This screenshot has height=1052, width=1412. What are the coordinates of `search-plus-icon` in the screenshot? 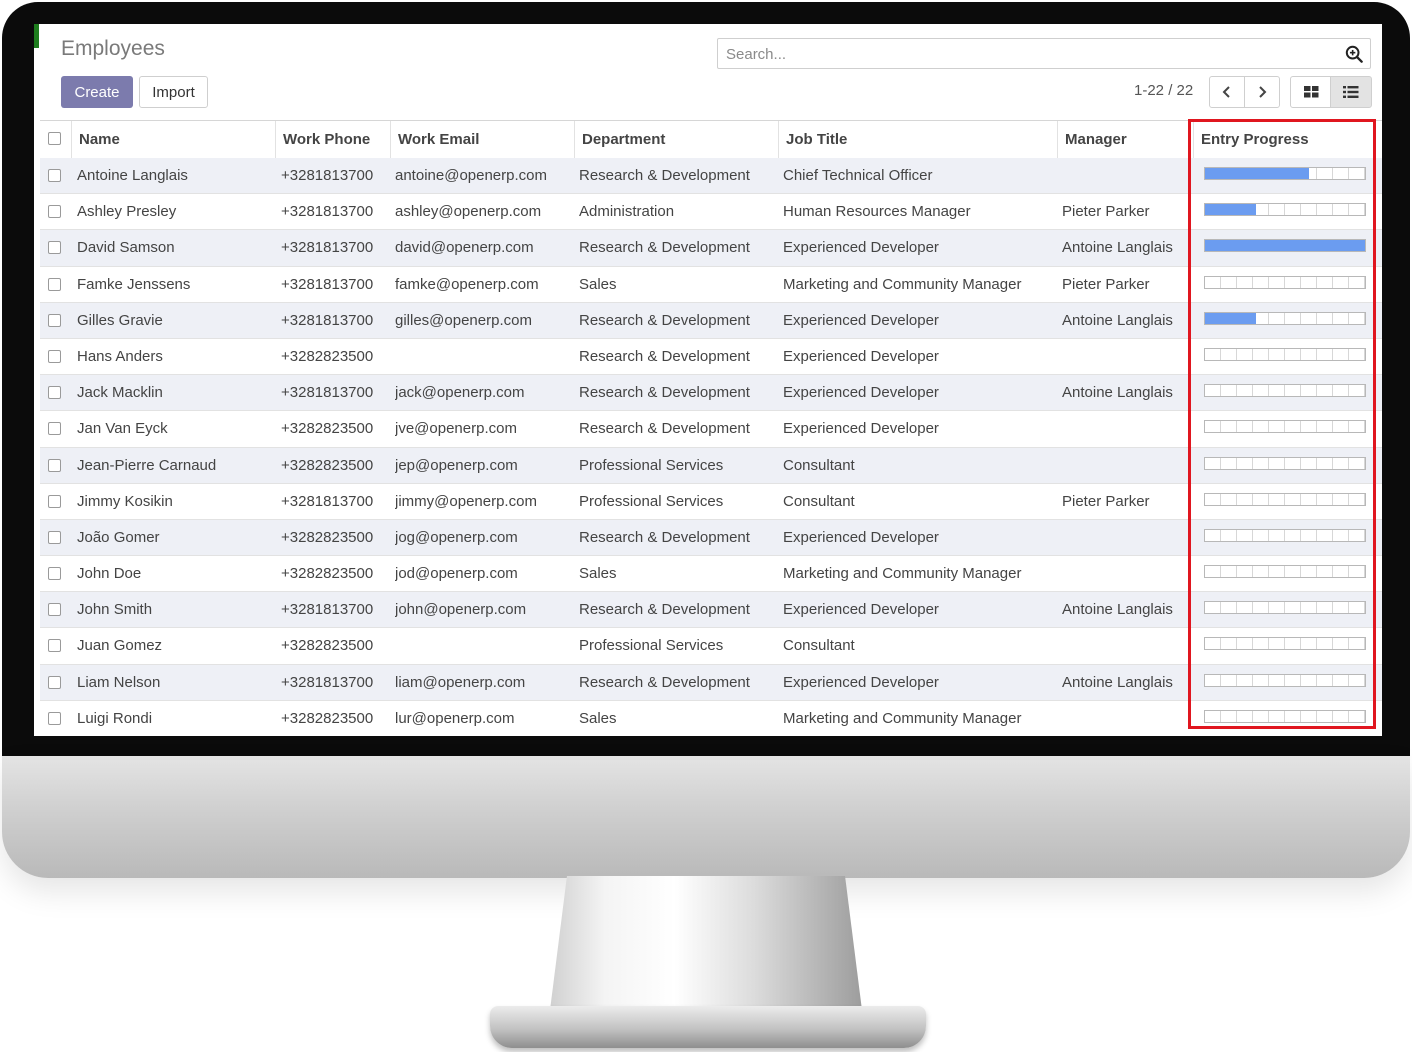 It's located at (1354, 54).